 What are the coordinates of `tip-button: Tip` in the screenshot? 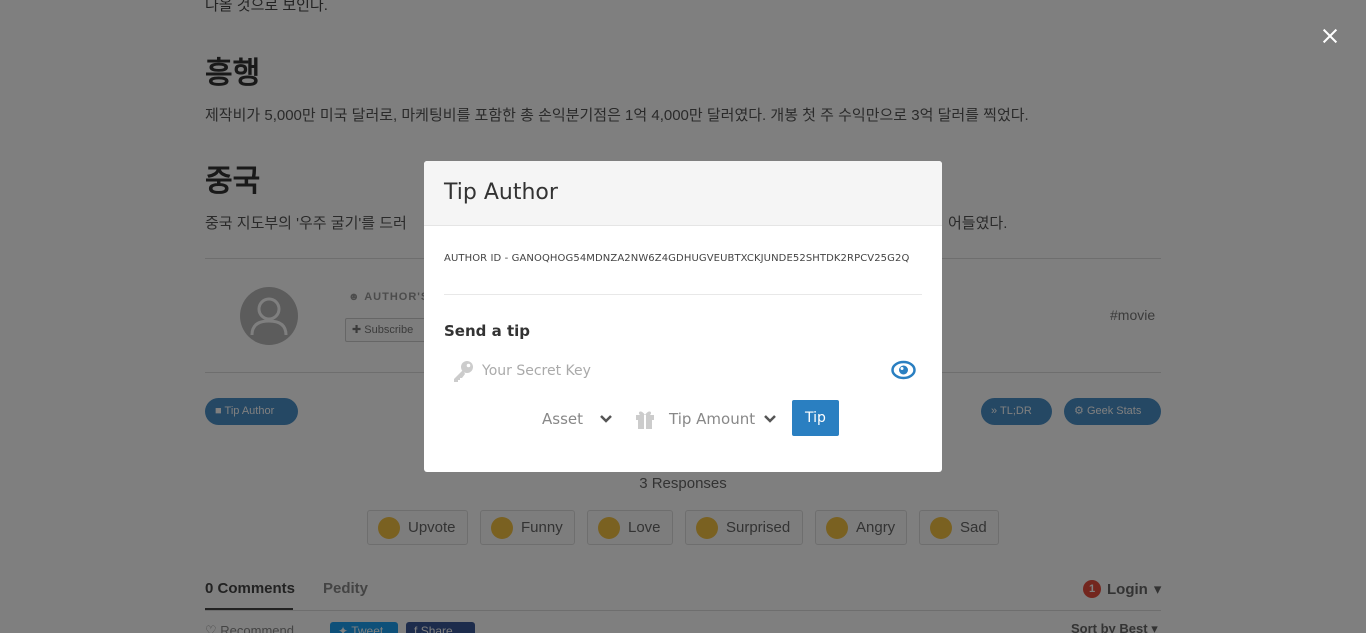 It's located at (815, 418).